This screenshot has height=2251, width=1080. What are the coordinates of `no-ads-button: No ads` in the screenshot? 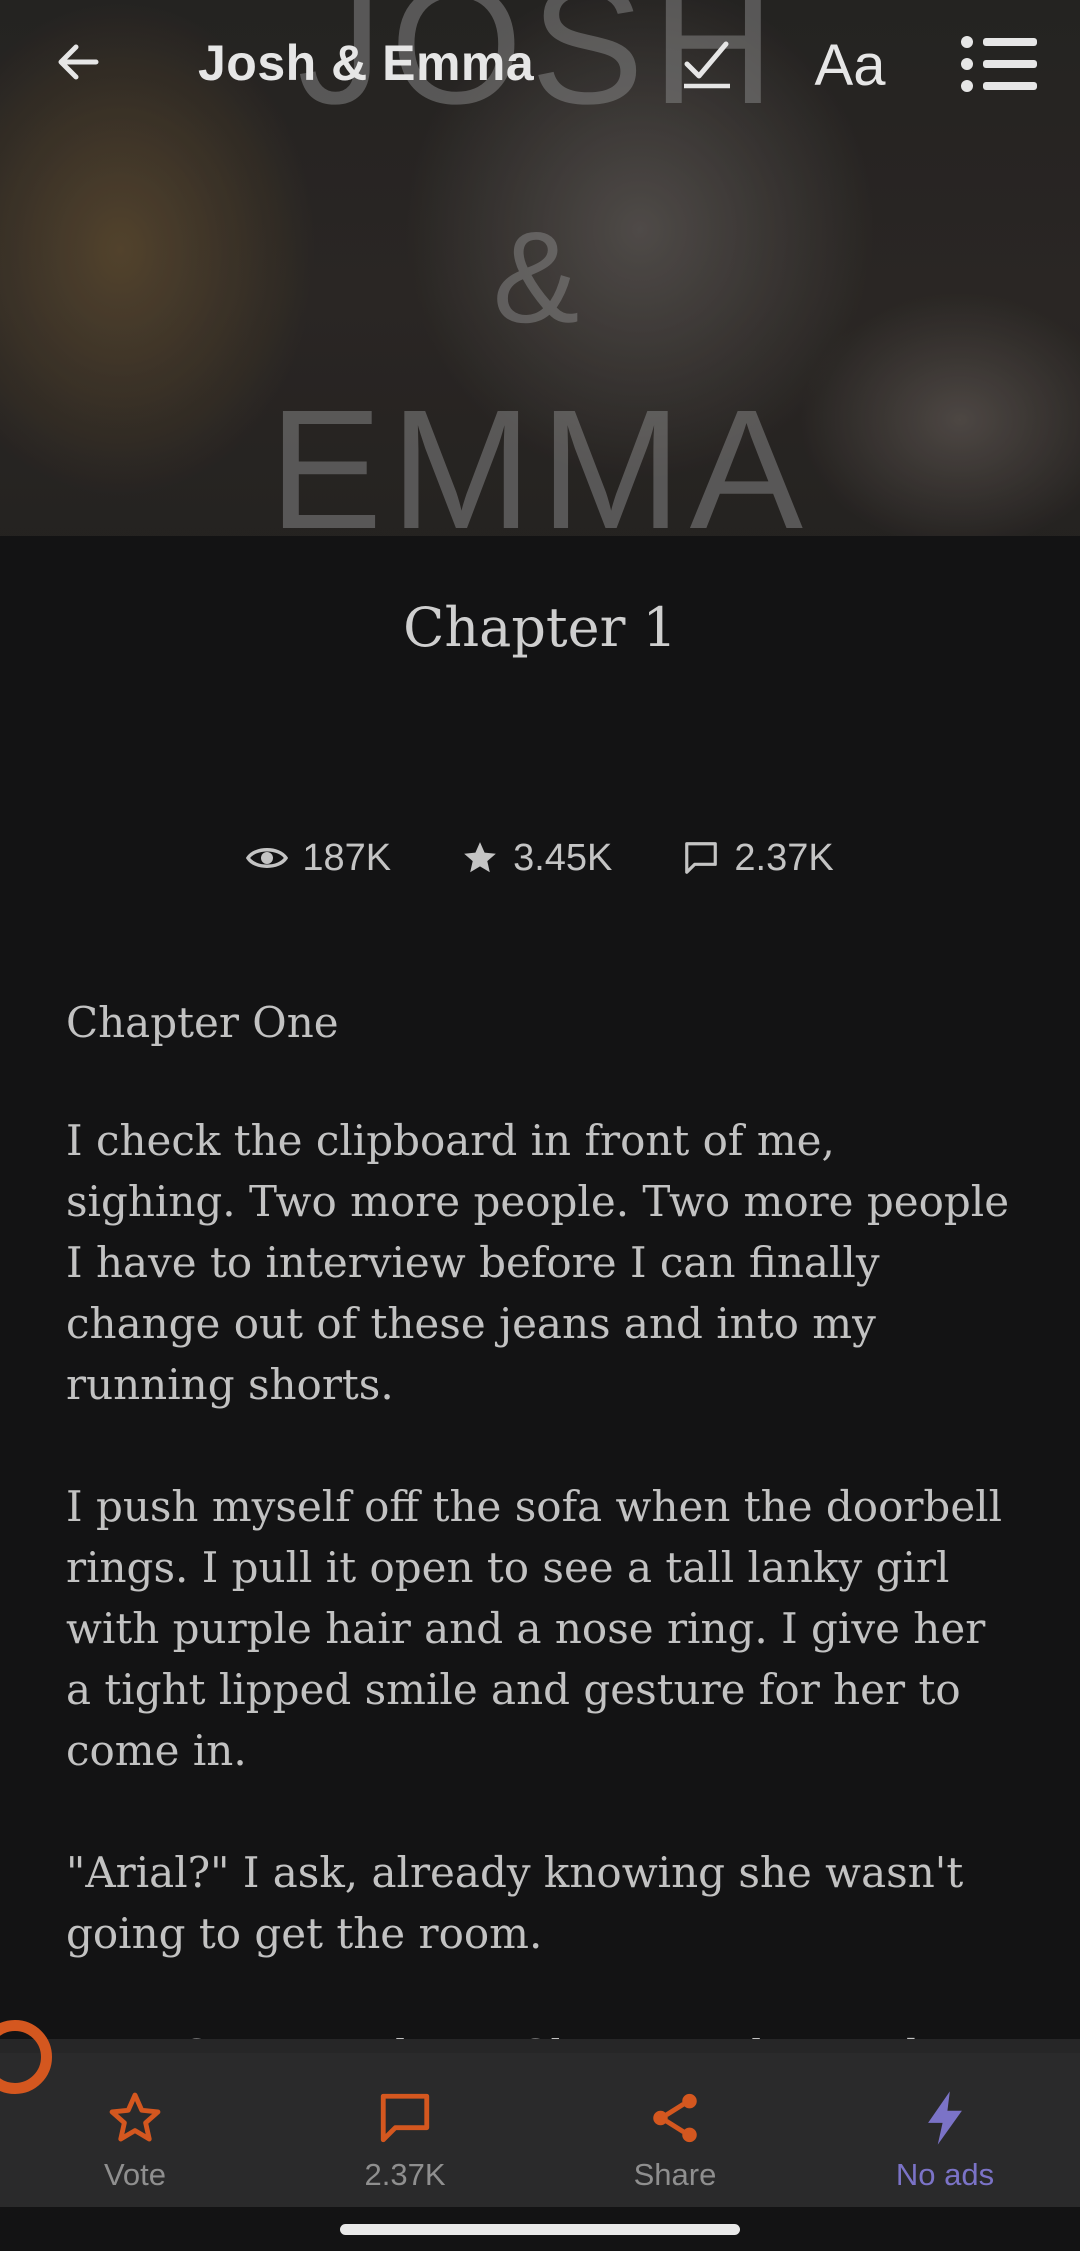 It's located at (945, 2130).